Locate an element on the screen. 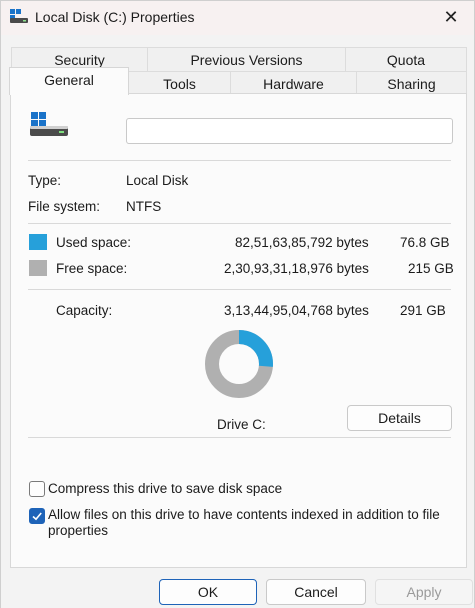  tab-sharing: Sharing is located at coordinates (411, 82).